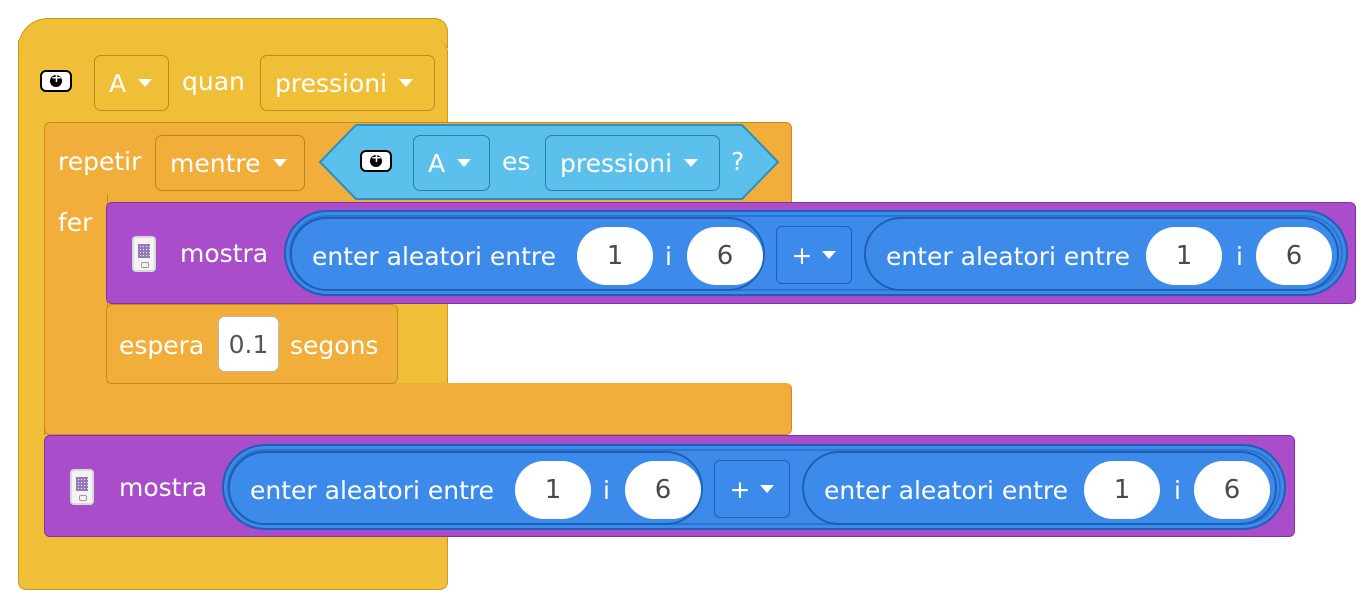  I want to click on event-action-dropdown: pressioni, so click(347, 83).